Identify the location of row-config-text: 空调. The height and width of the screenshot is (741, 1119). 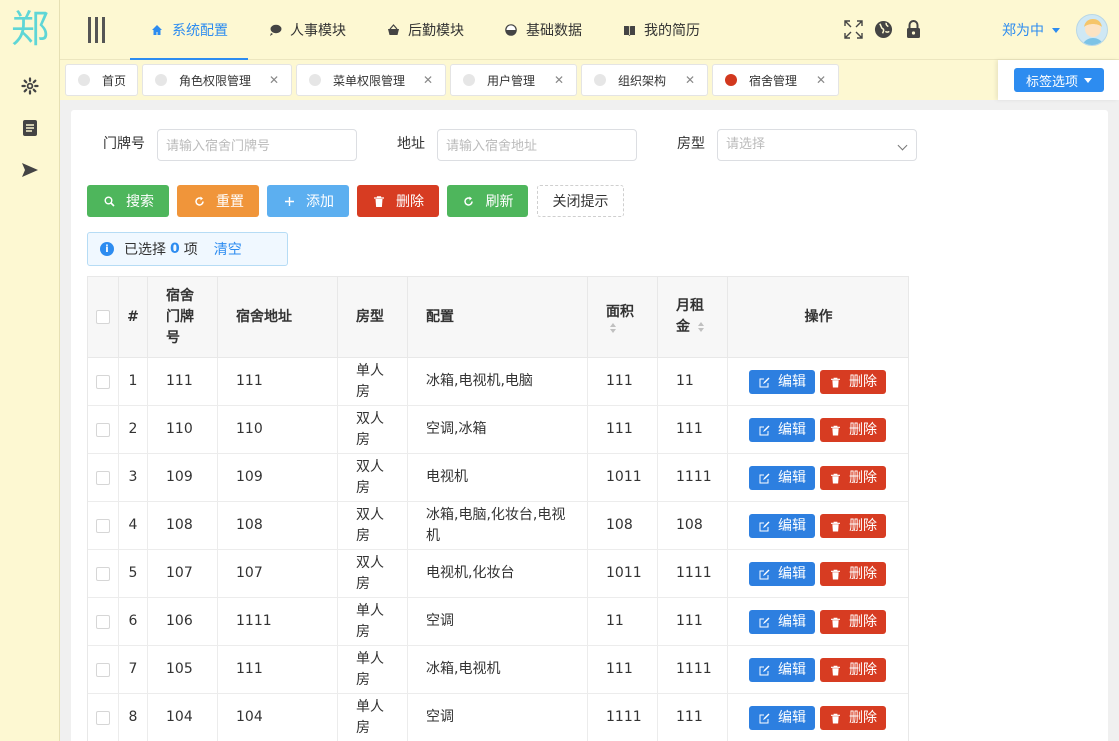
(440, 717).